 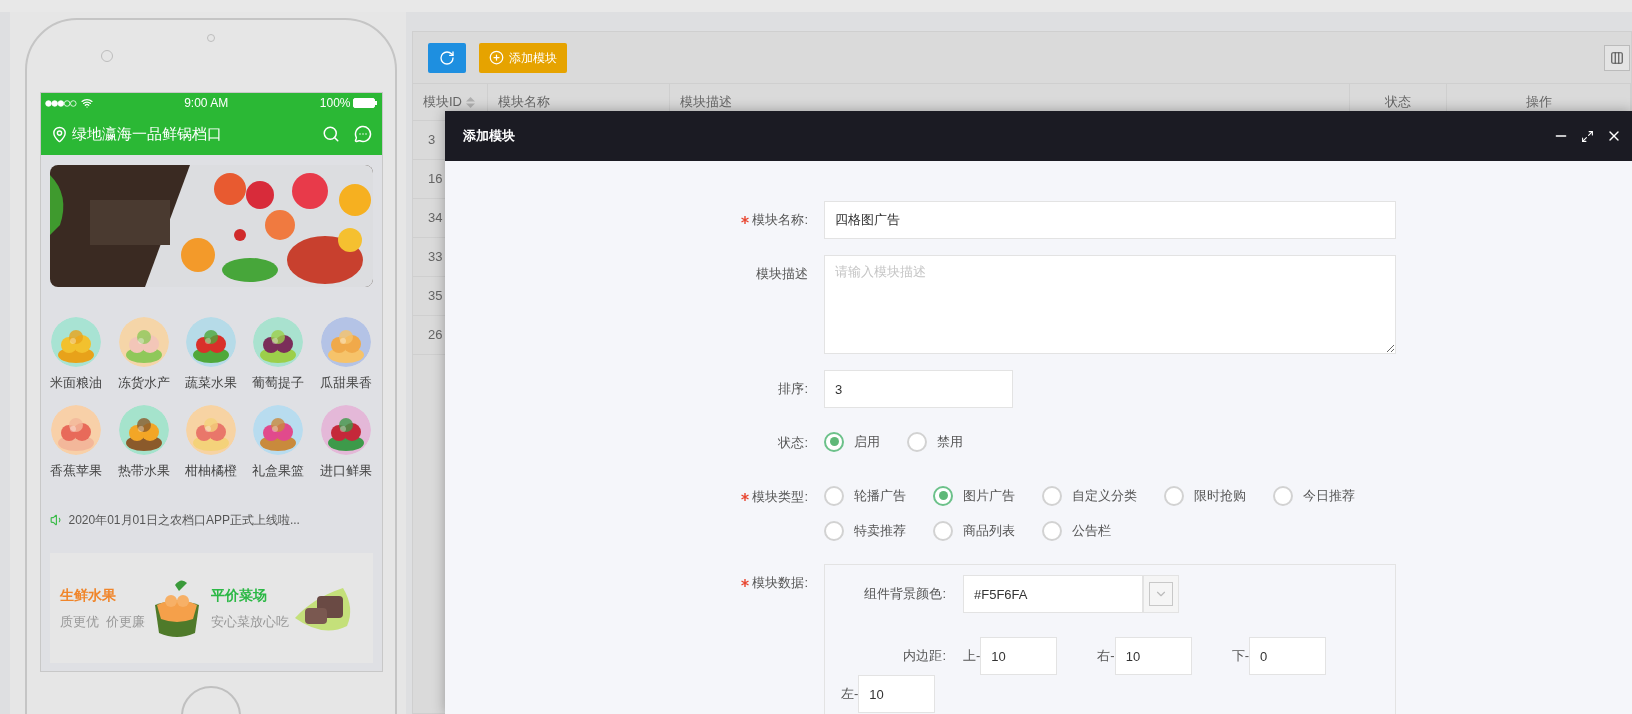 What do you see at coordinates (345, 471) in the screenshot?
I see `category-label: 进口鲜果` at bounding box center [345, 471].